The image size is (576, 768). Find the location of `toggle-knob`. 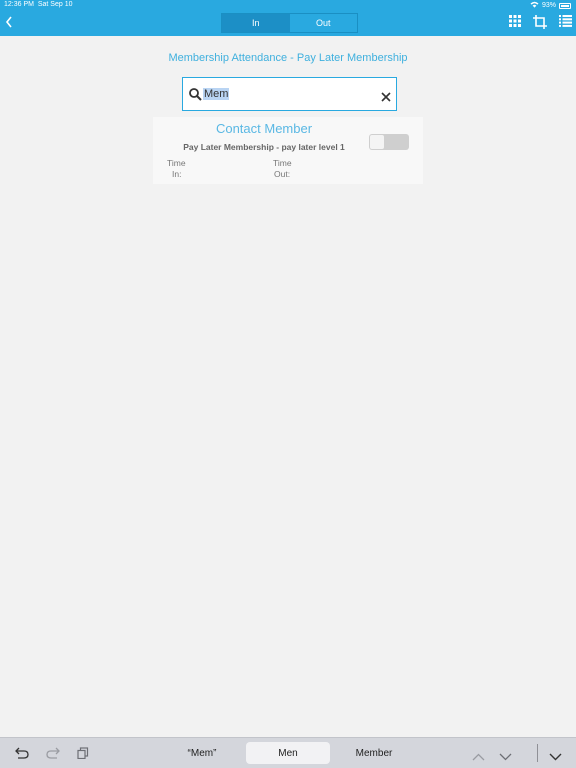

toggle-knob is located at coordinates (377, 142).